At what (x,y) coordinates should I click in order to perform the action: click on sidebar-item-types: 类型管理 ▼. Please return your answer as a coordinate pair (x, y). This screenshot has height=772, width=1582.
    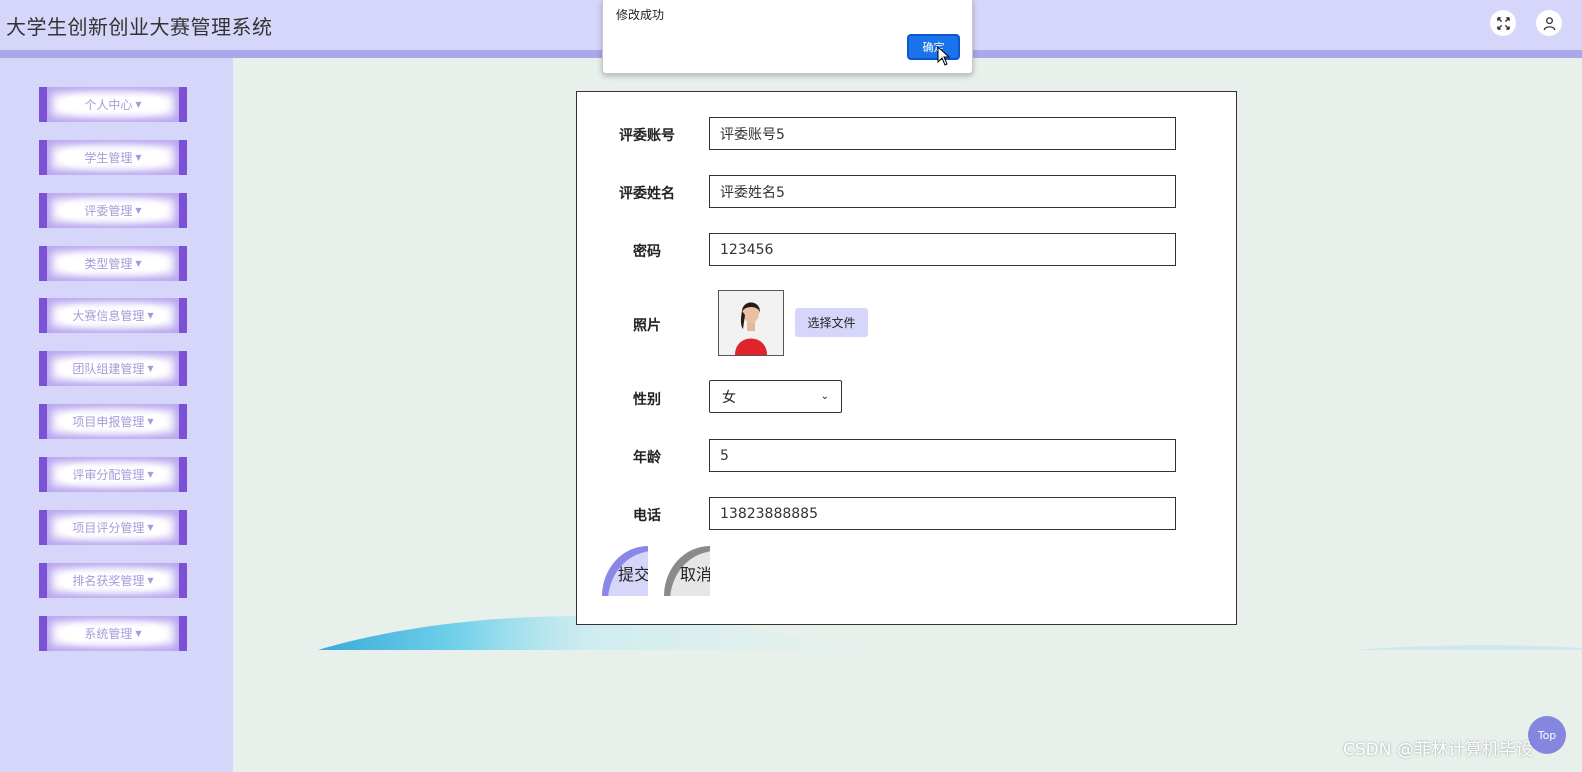
    Looking at the image, I should click on (113, 263).